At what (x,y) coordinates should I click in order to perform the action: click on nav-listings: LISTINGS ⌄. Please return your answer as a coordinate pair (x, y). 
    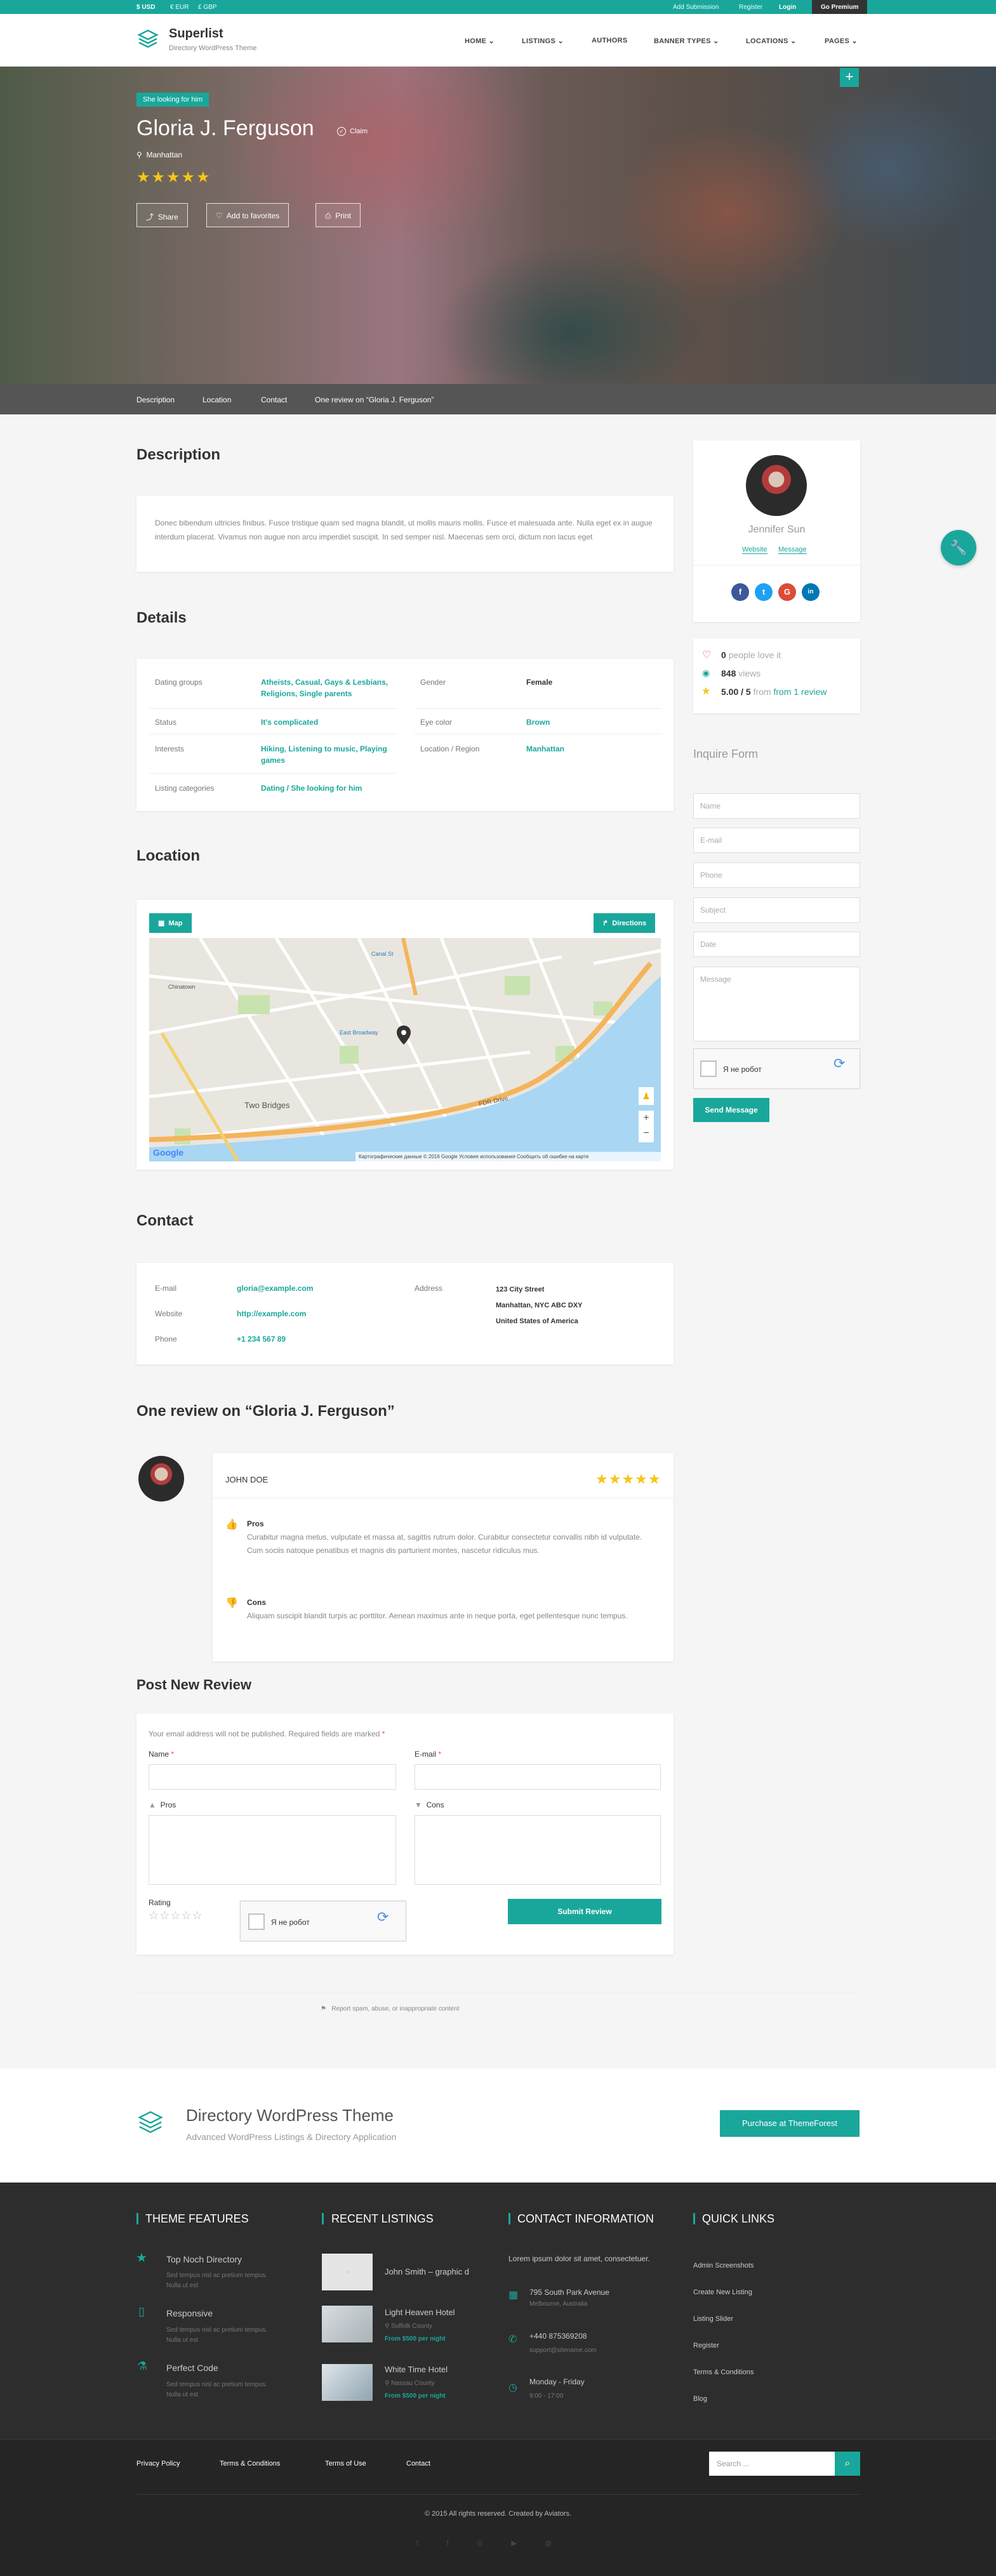
    Looking at the image, I should click on (543, 41).